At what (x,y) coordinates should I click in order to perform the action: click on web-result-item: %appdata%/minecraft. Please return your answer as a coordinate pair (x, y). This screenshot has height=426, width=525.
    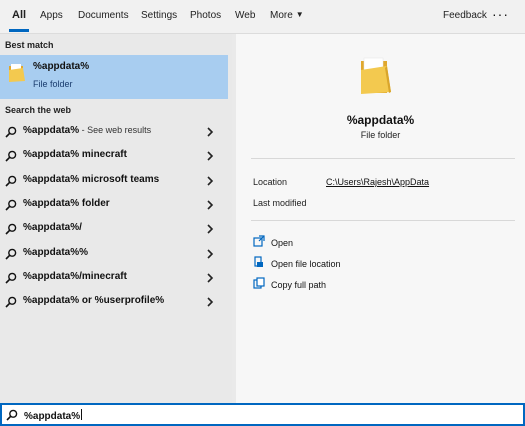
    Looking at the image, I should click on (114, 278).